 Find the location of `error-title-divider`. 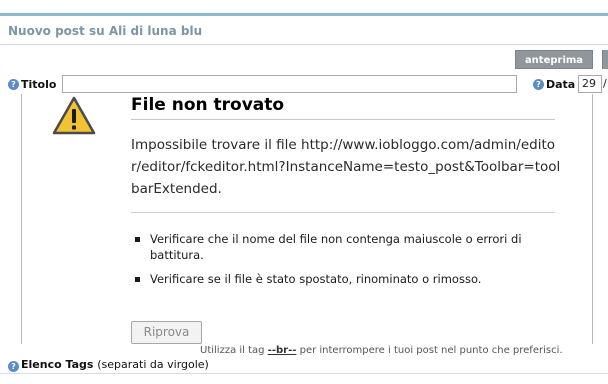

error-title-divider is located at coordinates (343, 119).